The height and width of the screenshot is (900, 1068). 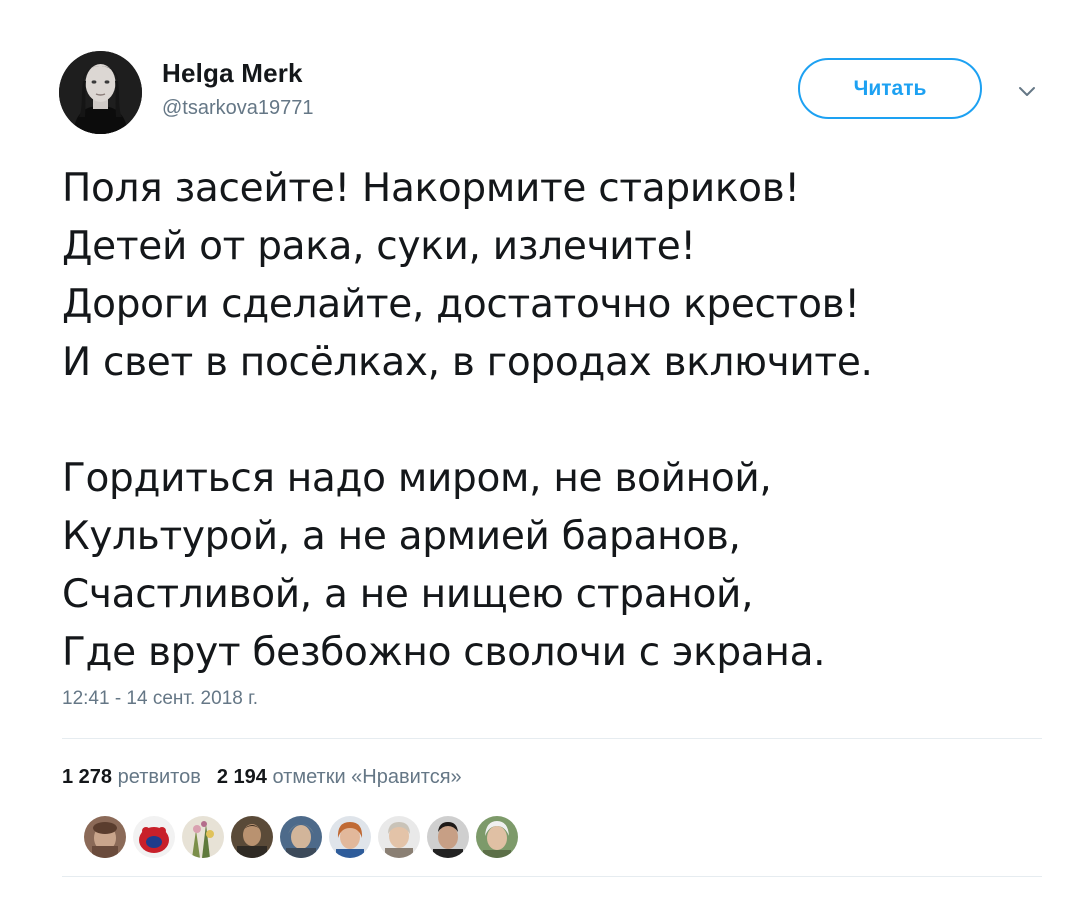 What do you see at coordinates (241, 777) in the screenshot?
I see `likes-count: 2 194` at bounding box center [241, 777].